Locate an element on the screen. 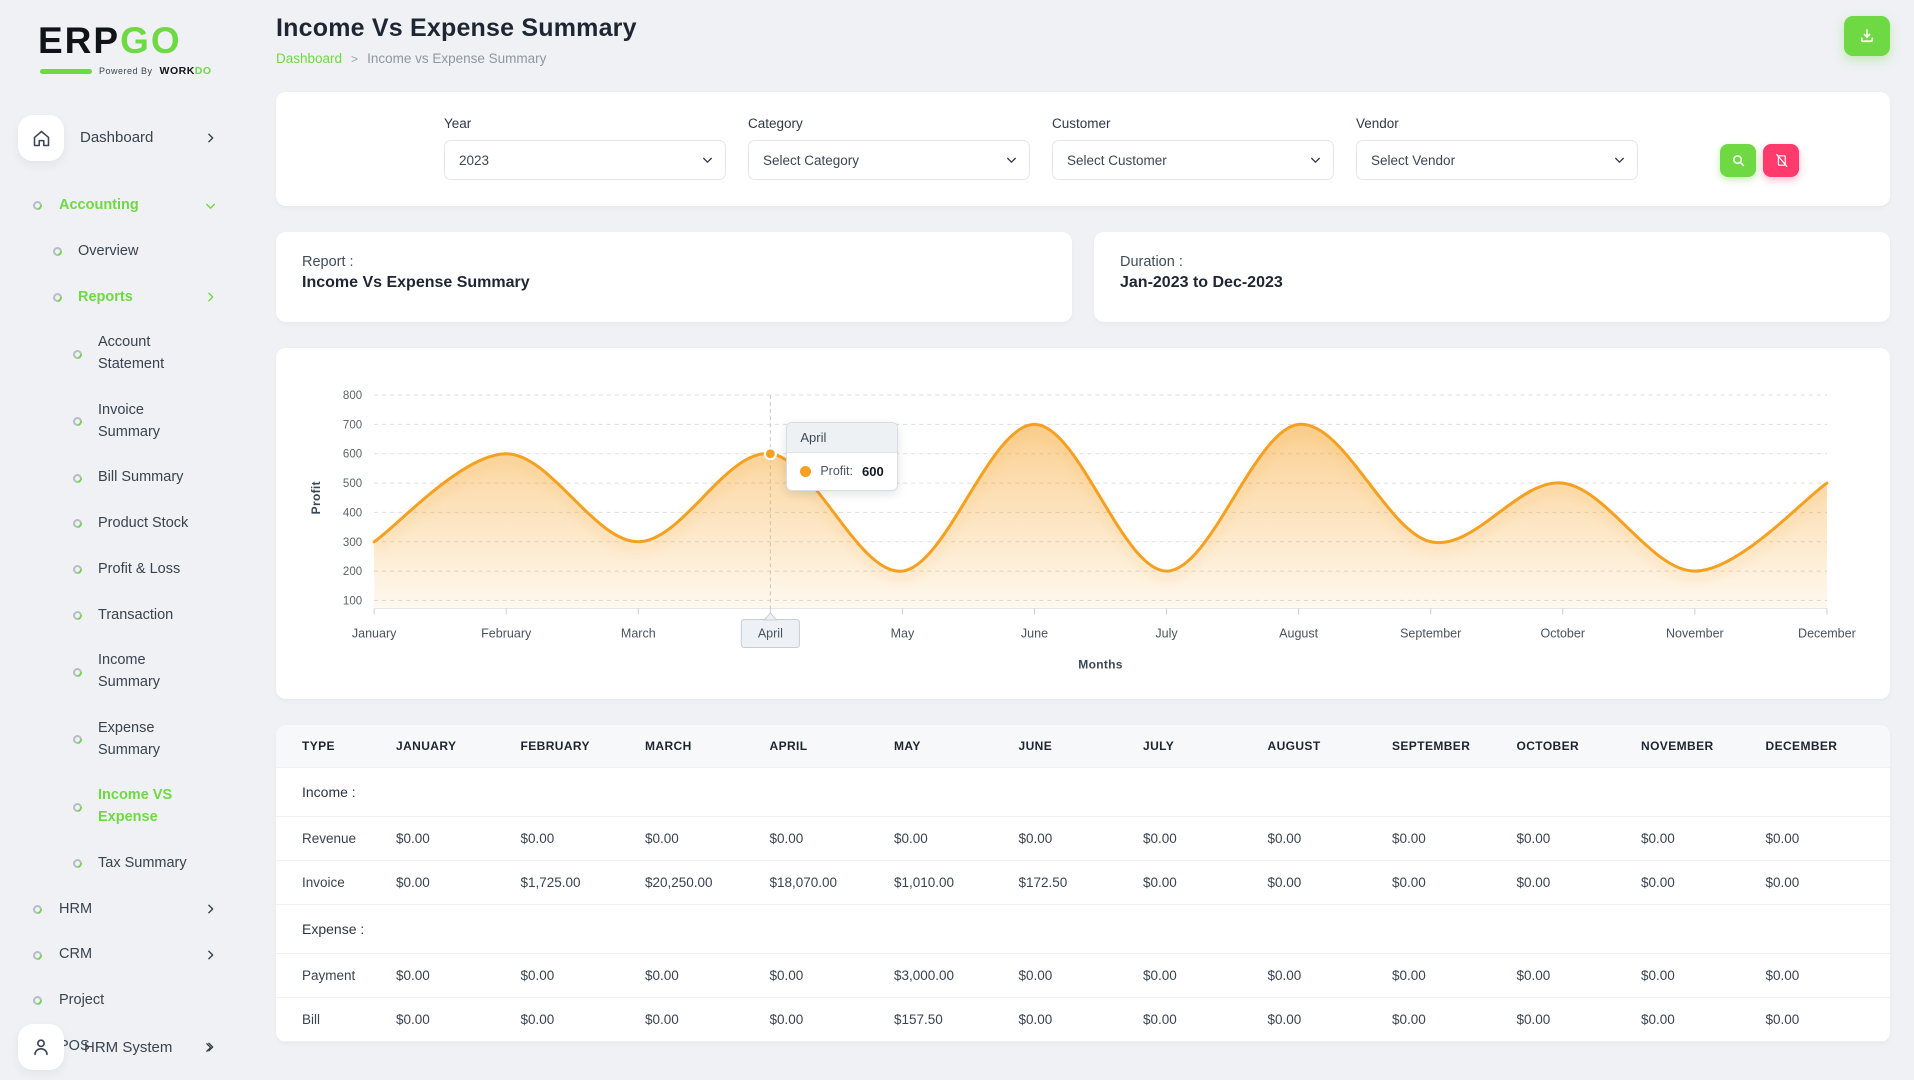 The image size is (1914, 1080). report-card: Report : Income Vs Expense Summary is located at coordinates (674, 277).